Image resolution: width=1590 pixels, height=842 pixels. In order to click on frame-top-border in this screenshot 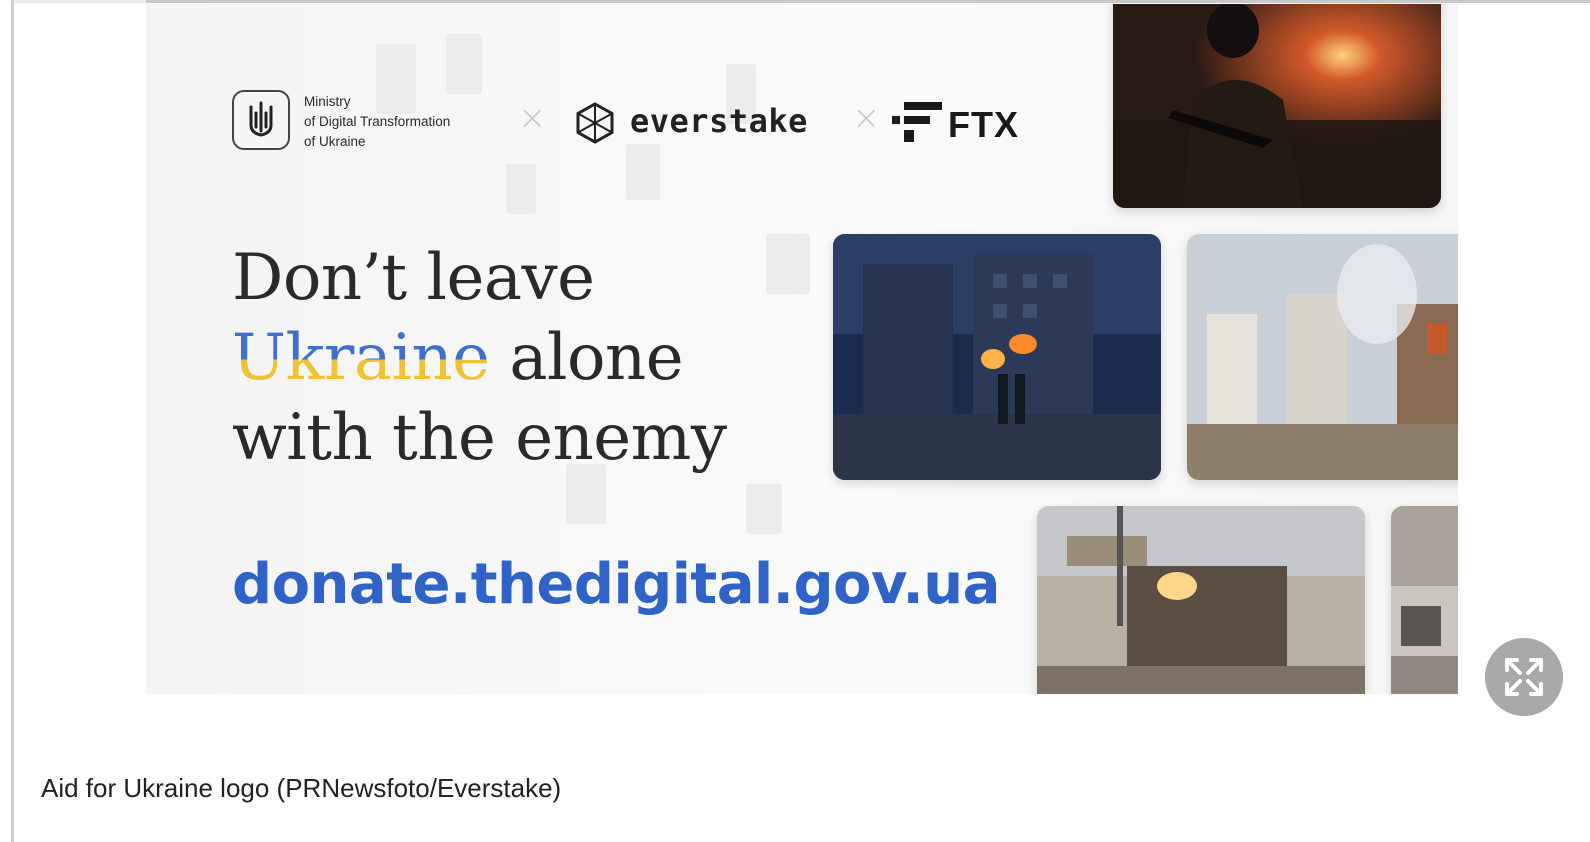, I will do `click(802, 1)`.